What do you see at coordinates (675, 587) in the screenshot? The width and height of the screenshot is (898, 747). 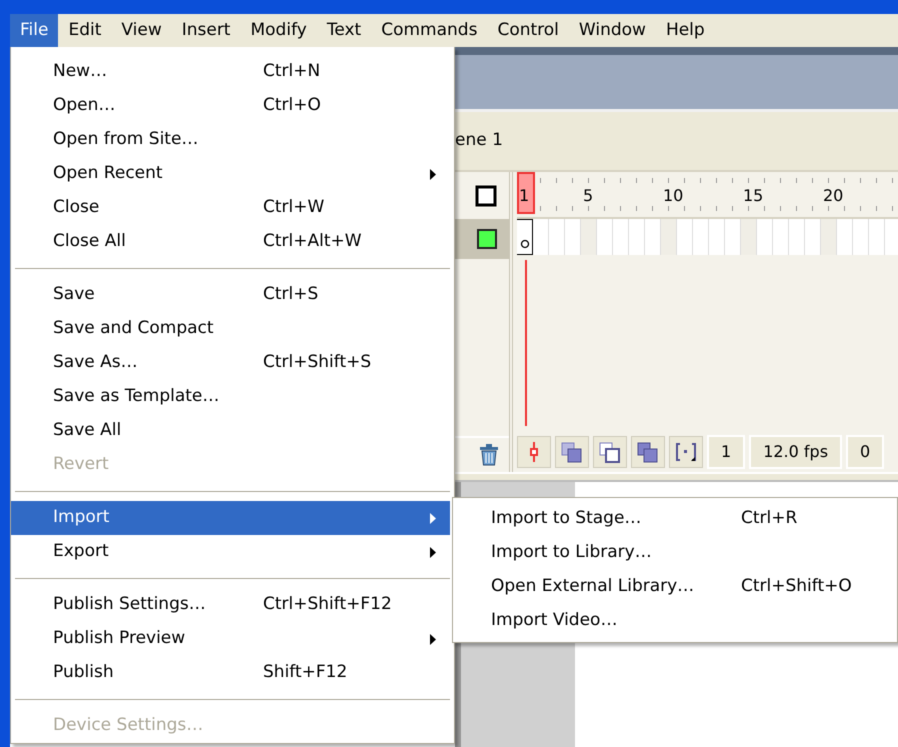 I see `menu-item: Open External Library… Ctrl+Shift+O` at bounding box center [675, 587].